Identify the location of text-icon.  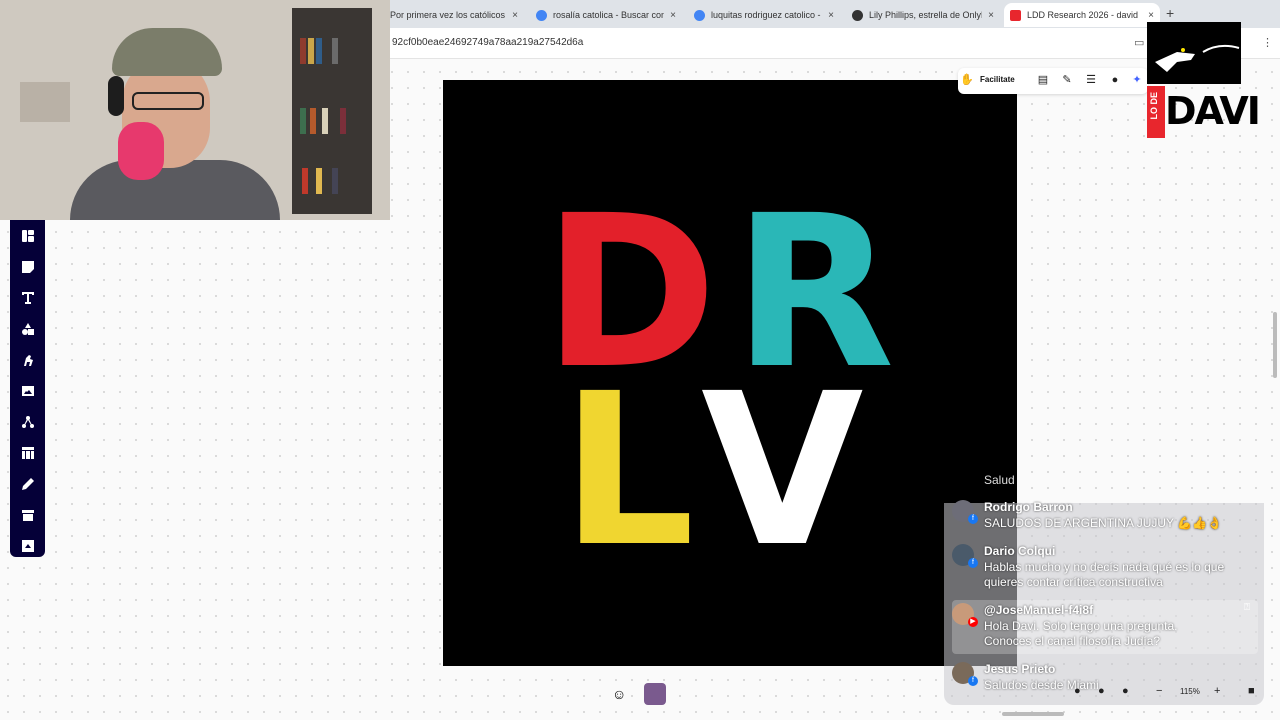
(27, 297).